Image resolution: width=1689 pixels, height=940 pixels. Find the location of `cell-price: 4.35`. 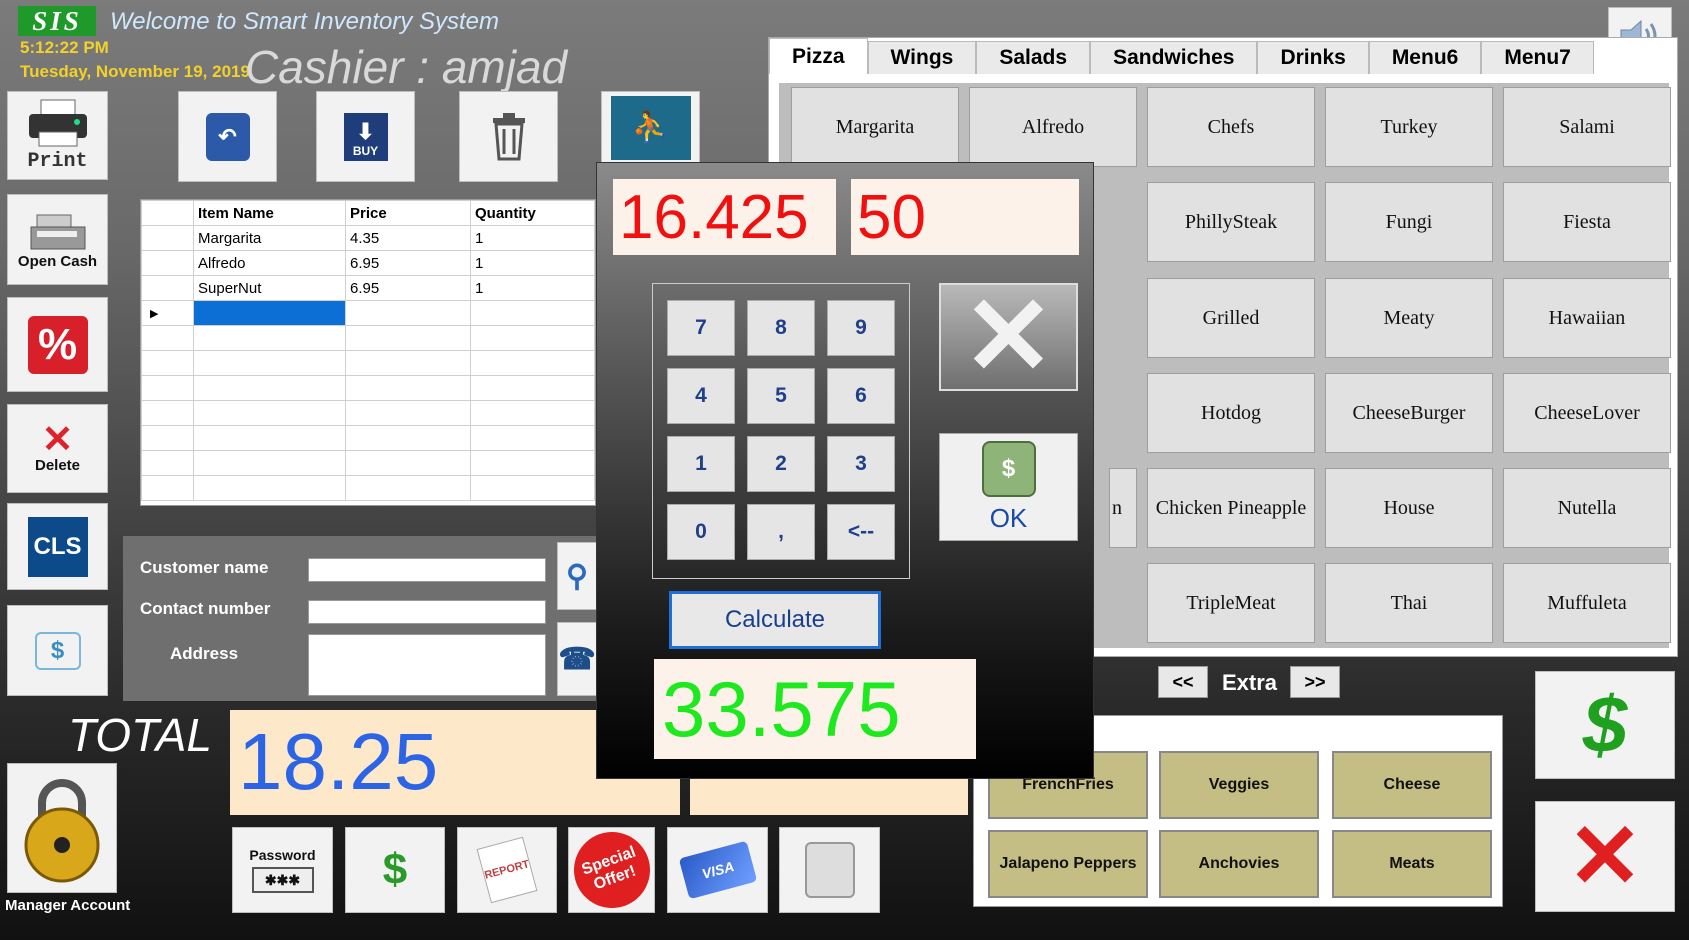

cell-price: 4.35 is located at coordinates (408, 238).